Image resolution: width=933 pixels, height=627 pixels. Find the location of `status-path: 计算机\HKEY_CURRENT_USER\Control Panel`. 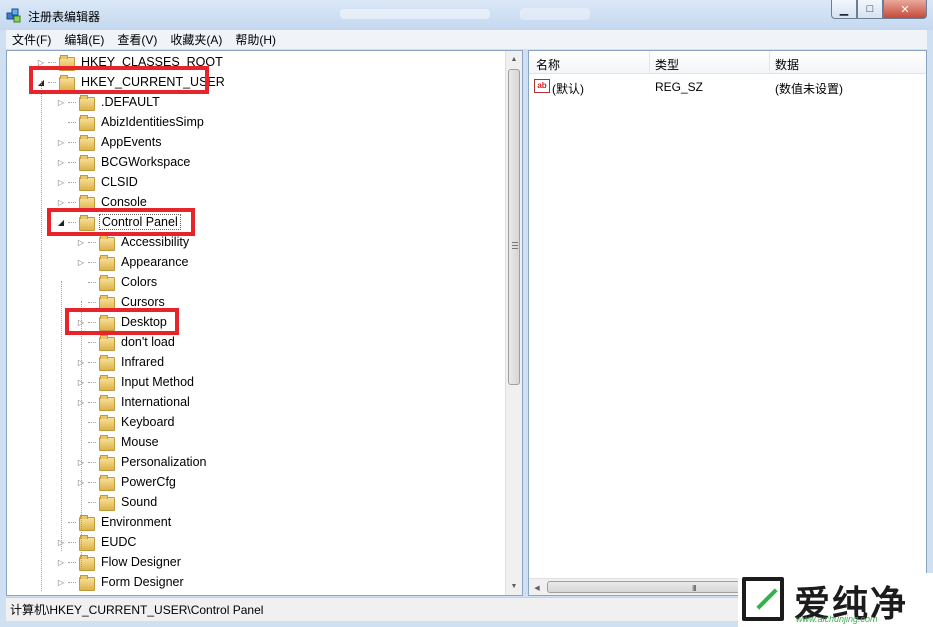

status-path: 计算机\HKEY_CURRENT_USER\Control Panel is located at coordinates (137, 610).